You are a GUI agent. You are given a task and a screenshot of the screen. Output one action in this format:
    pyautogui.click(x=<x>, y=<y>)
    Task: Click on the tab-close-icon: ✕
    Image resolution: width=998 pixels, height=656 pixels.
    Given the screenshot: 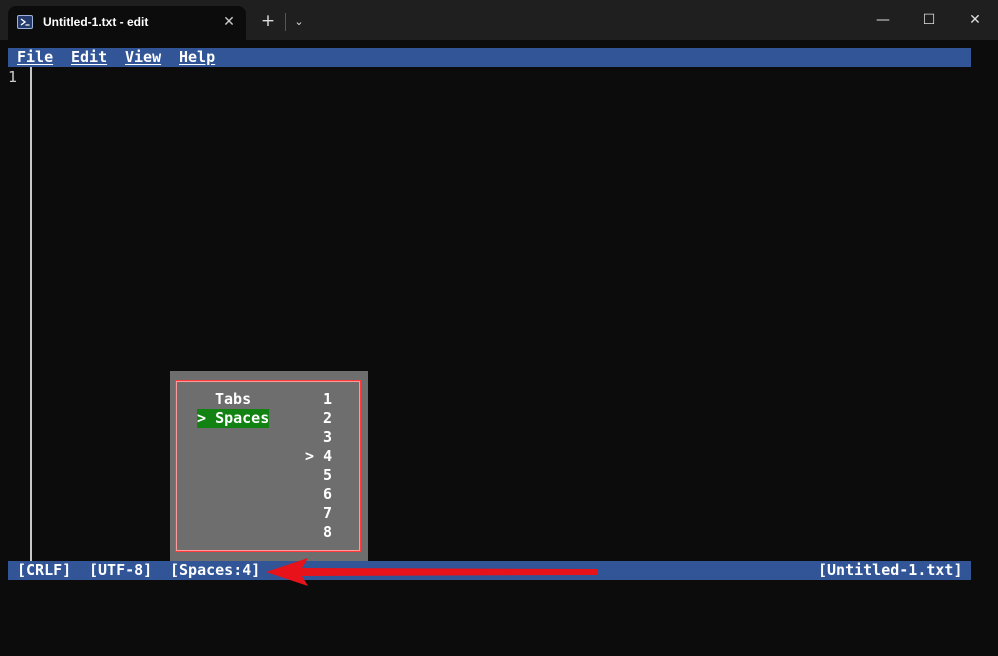 What is the action you would take?
    pyautogui.click(x=229, y=22)
    